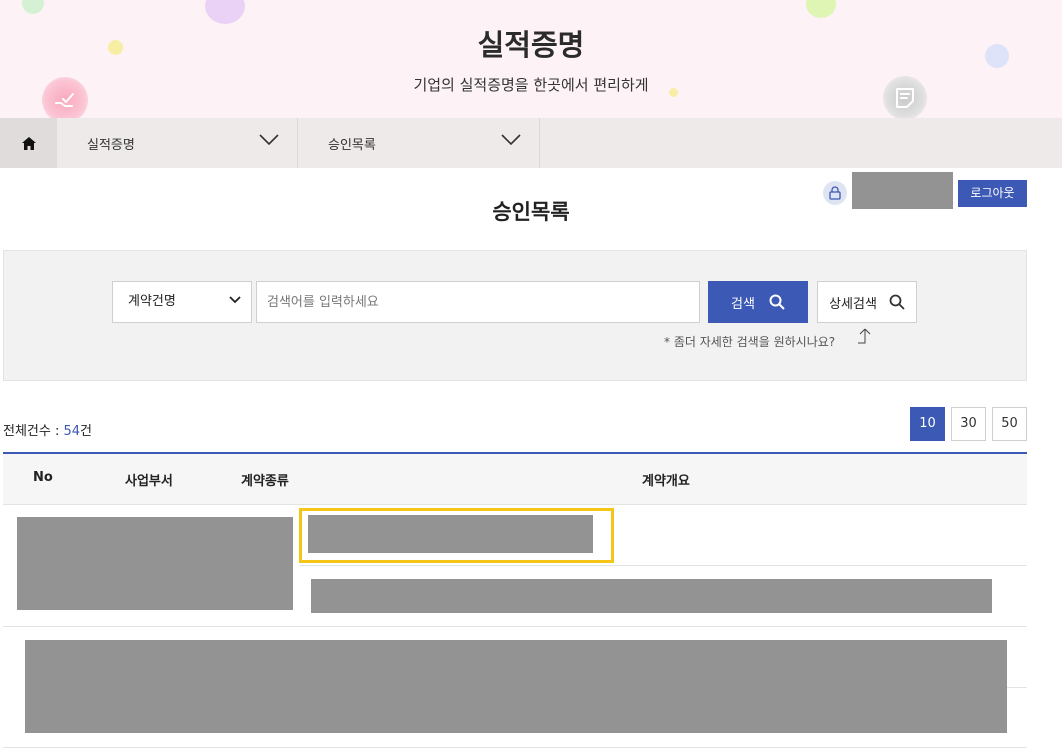 The image size is (1062, 750). What do you see at coordinates (65, 97) in the screenshot?
I see `hand-check-icon` at bounding box center [65, 97].